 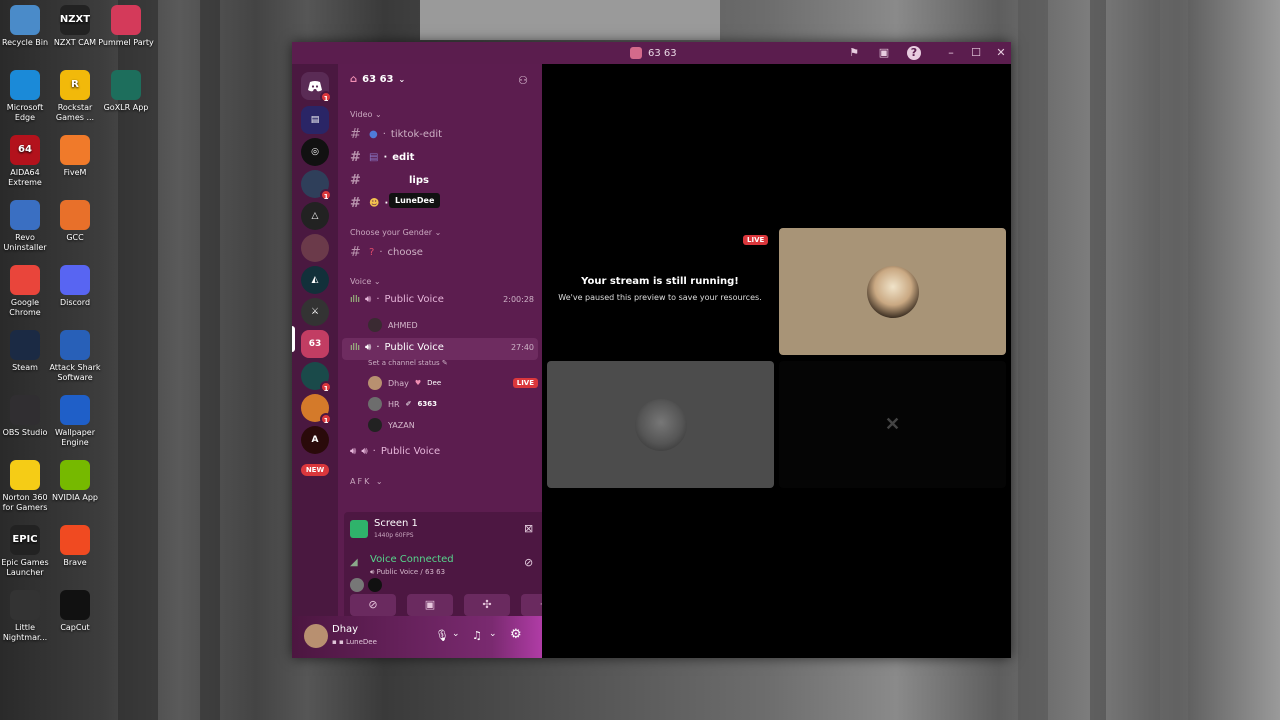 What do you see at coordinates (453, 383) in the screenshot?
I see `voice-user-dhay: Dhay ♥ Dee LIVE` at bounding box center [453, 383].